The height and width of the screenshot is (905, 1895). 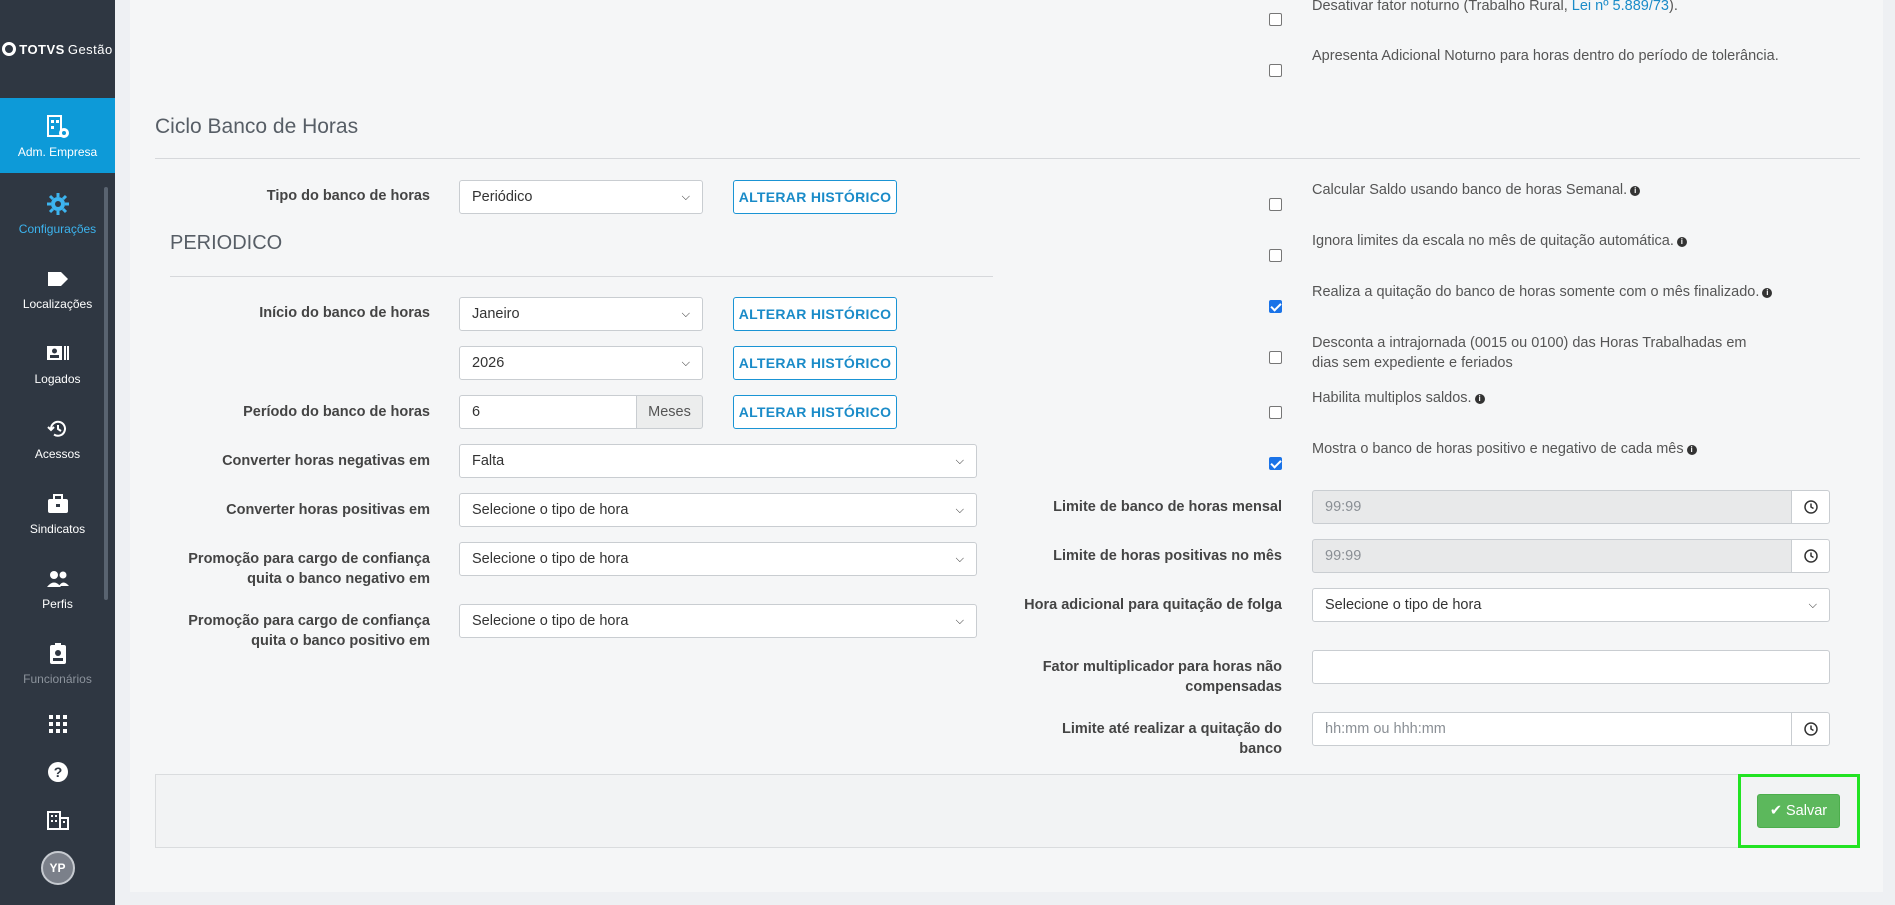 What do you see at coordinates (815, 197) in the screenshot?
I see `alterar-historico-tipo-button: ALTERAR HISTÓRICO` at bounding box center [815, 197].